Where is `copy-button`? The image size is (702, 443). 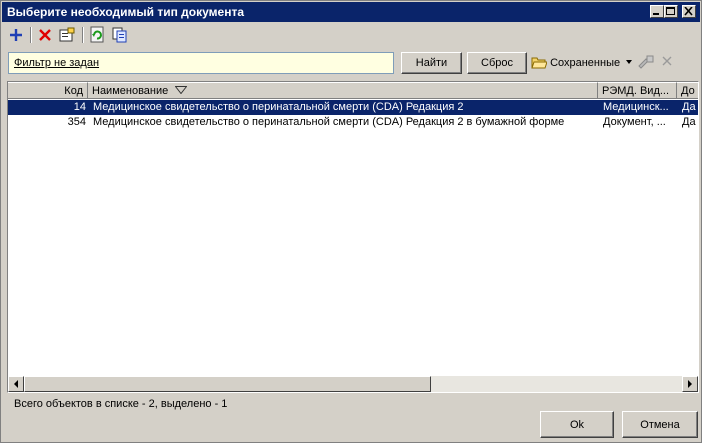 copy-button is located at coordinates (120, 35).